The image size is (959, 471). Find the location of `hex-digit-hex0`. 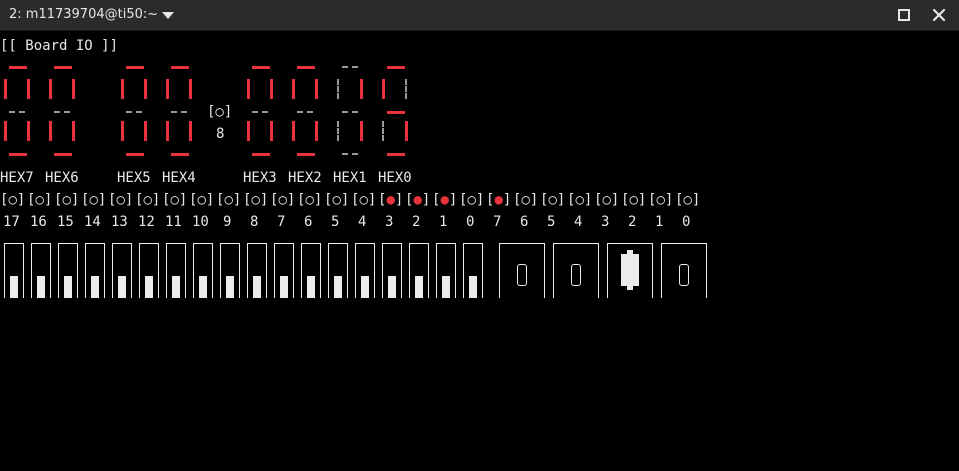

hex-digit-hex0 is located at coordinates (396, 112).